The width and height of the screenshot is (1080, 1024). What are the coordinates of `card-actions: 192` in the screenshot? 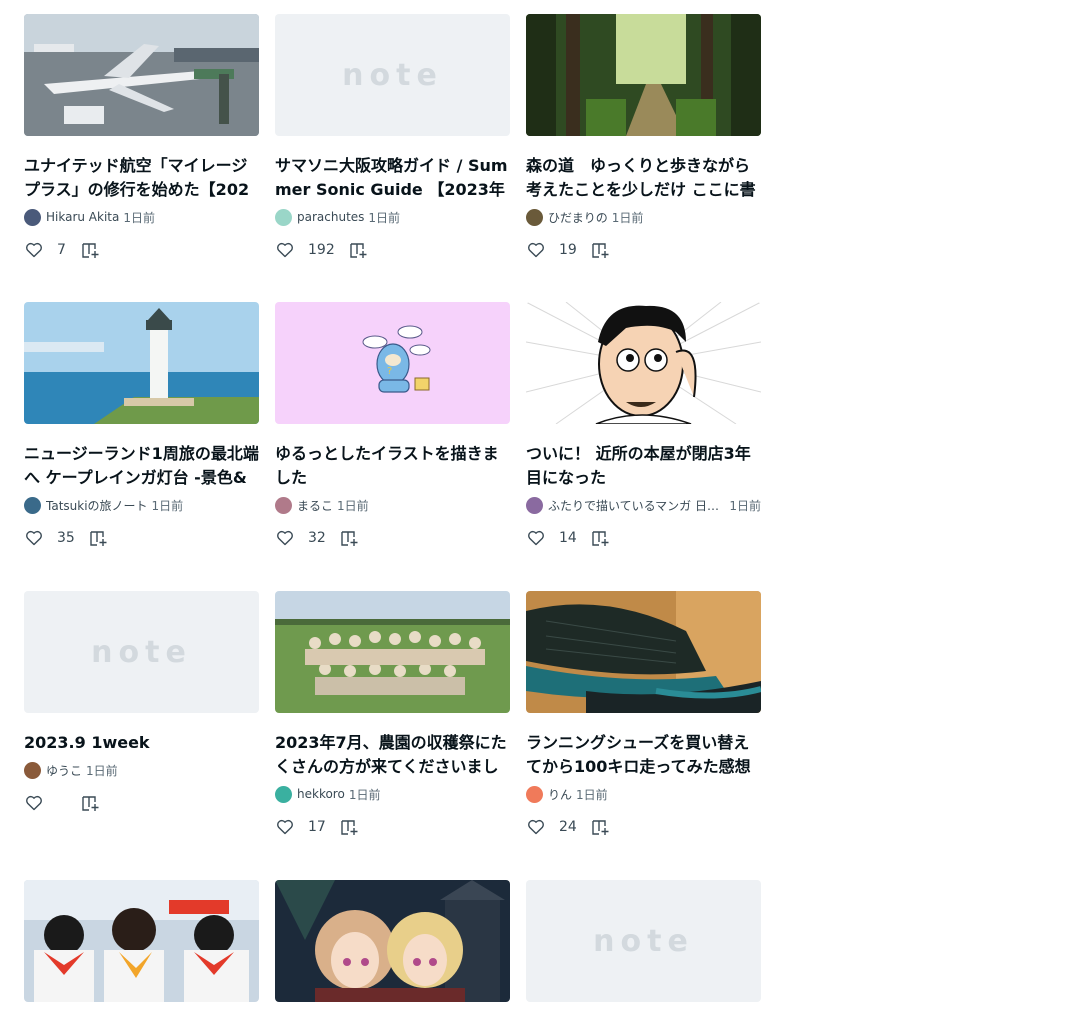 It's located at (392, 250).